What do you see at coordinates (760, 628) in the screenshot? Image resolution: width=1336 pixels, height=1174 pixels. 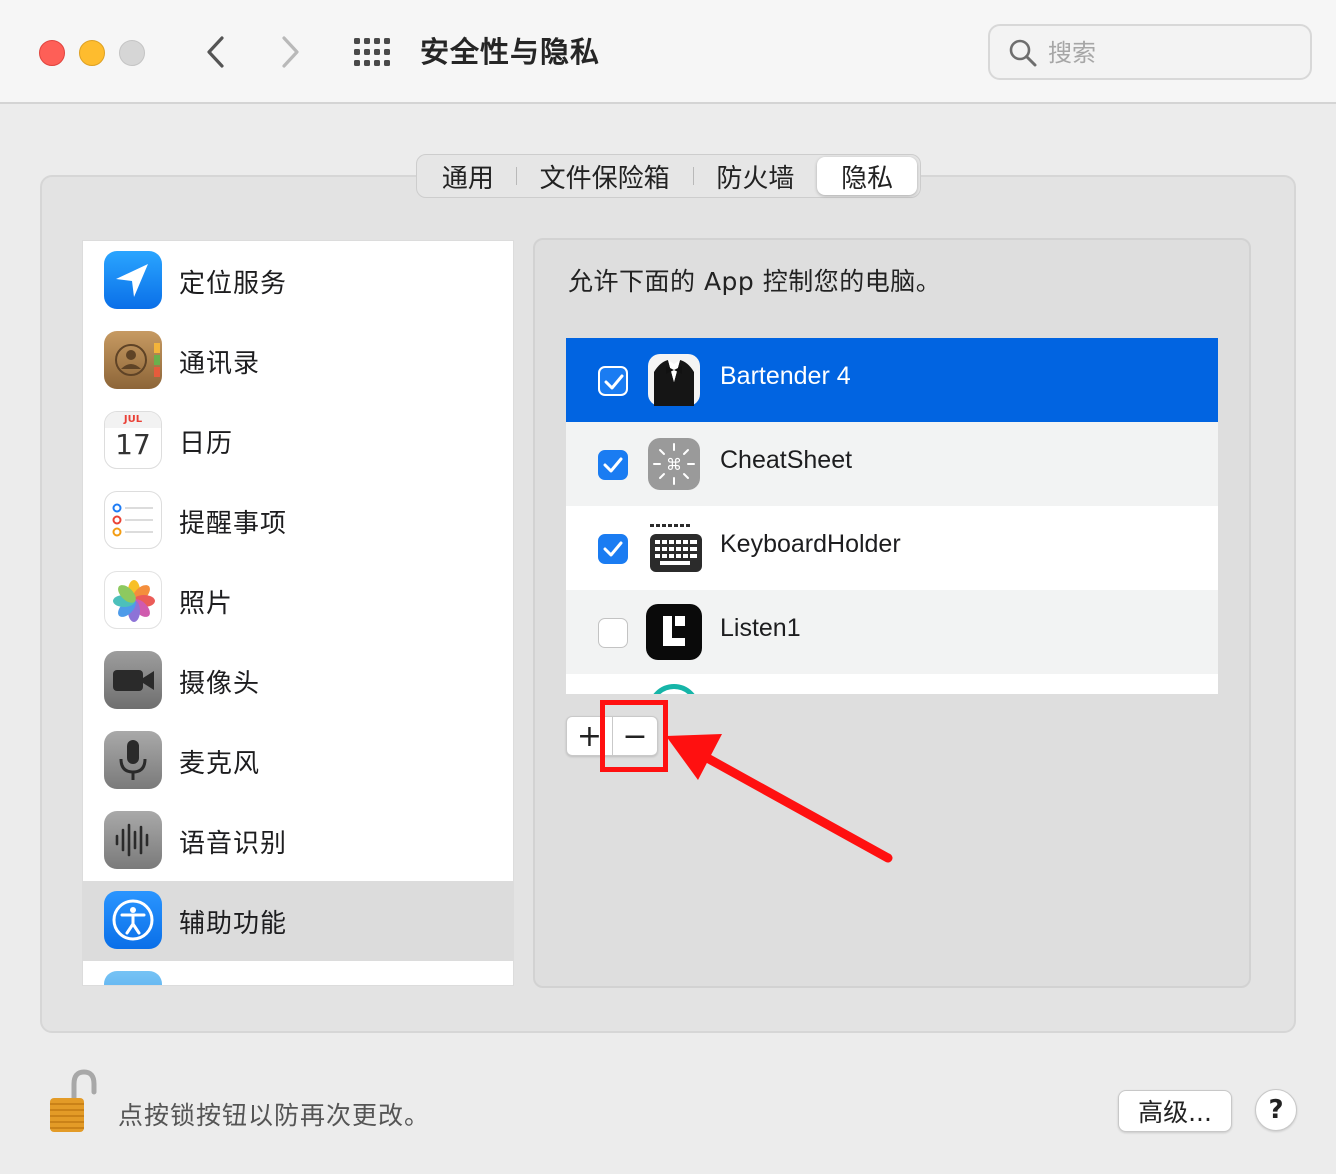 I see `app-name: Listen1` at bounding box center [760, 628].